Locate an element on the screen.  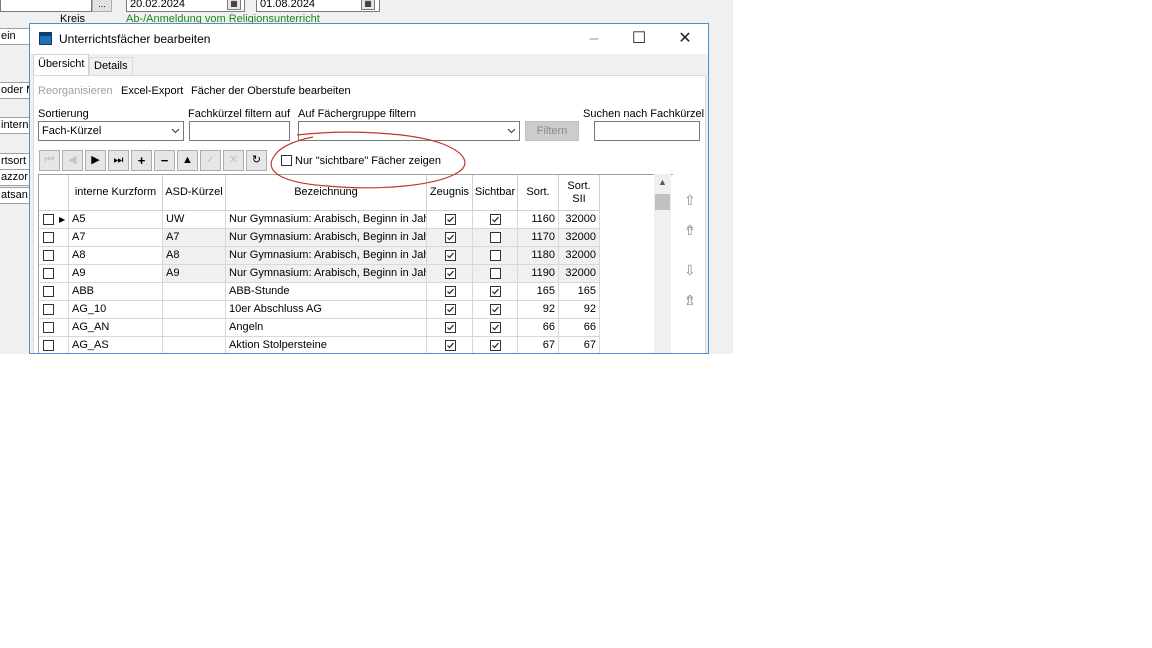
filter-button: Filtern is located at coordinates (552, 131).